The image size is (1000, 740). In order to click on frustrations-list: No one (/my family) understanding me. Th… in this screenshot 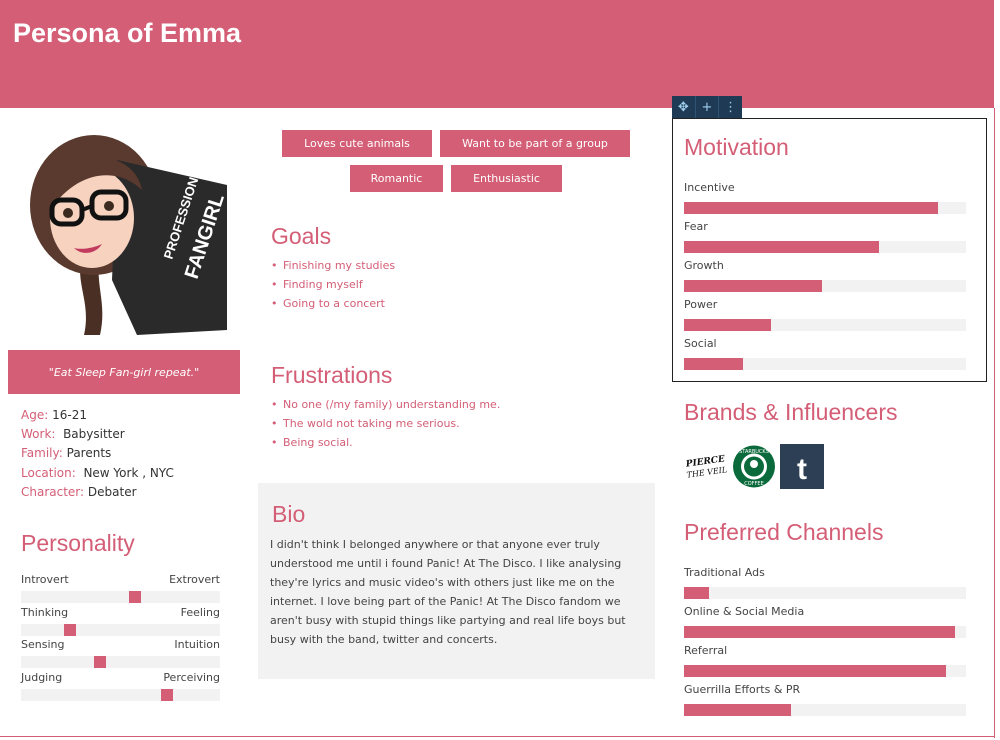, I will do `click(386, 423)`.